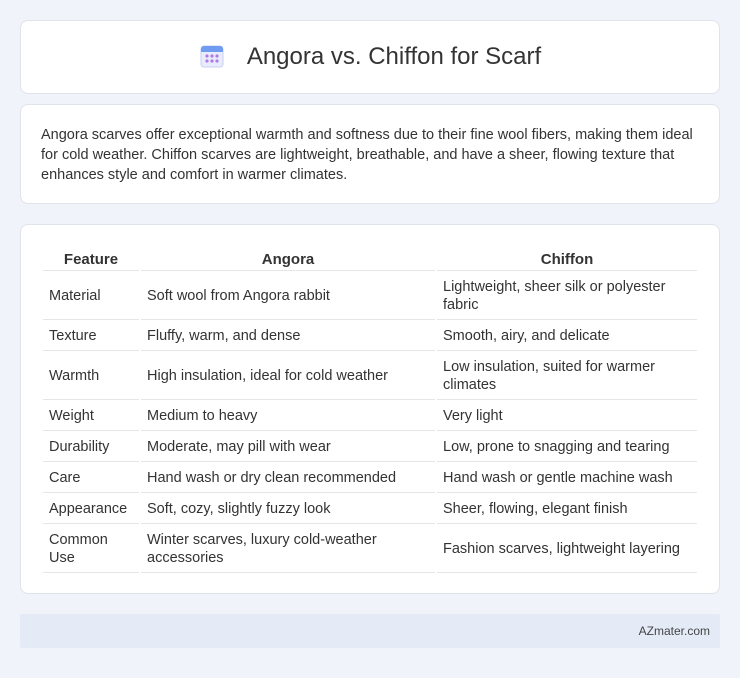 Image resolution: width=740 pixels, height=678 pixels. What do you see at coordinates (288, 296) in the screenshot?
I see `angora-cell: Soft wool from Angora rabbit` at bounding box center [288, 296].